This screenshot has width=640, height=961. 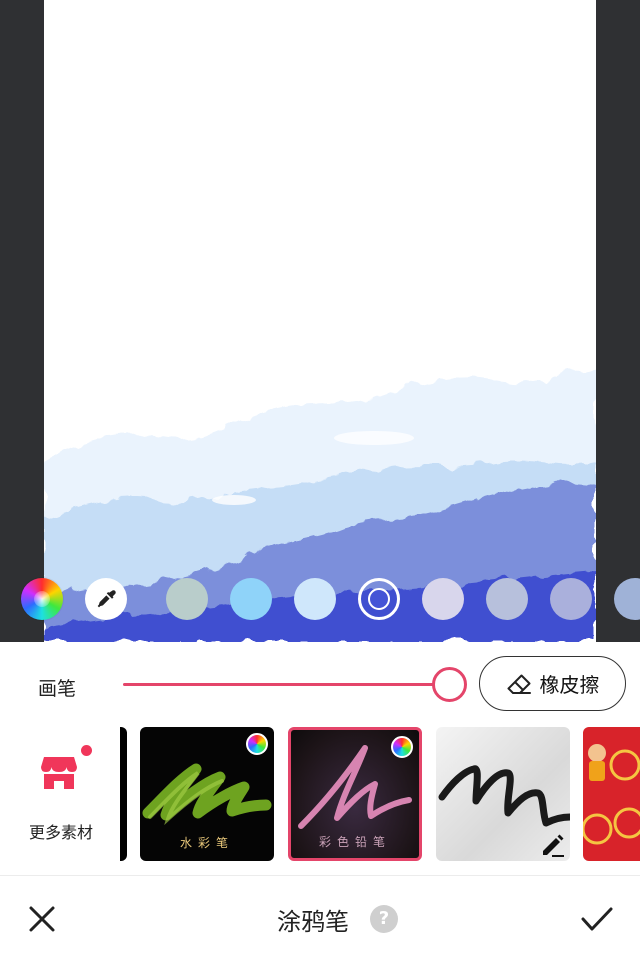 What do you see at coordinates (354, 842) in the screenshot?
I see `tile-caption-colored-pencil: 彩色铅笔` at bounding box center [354, 842].